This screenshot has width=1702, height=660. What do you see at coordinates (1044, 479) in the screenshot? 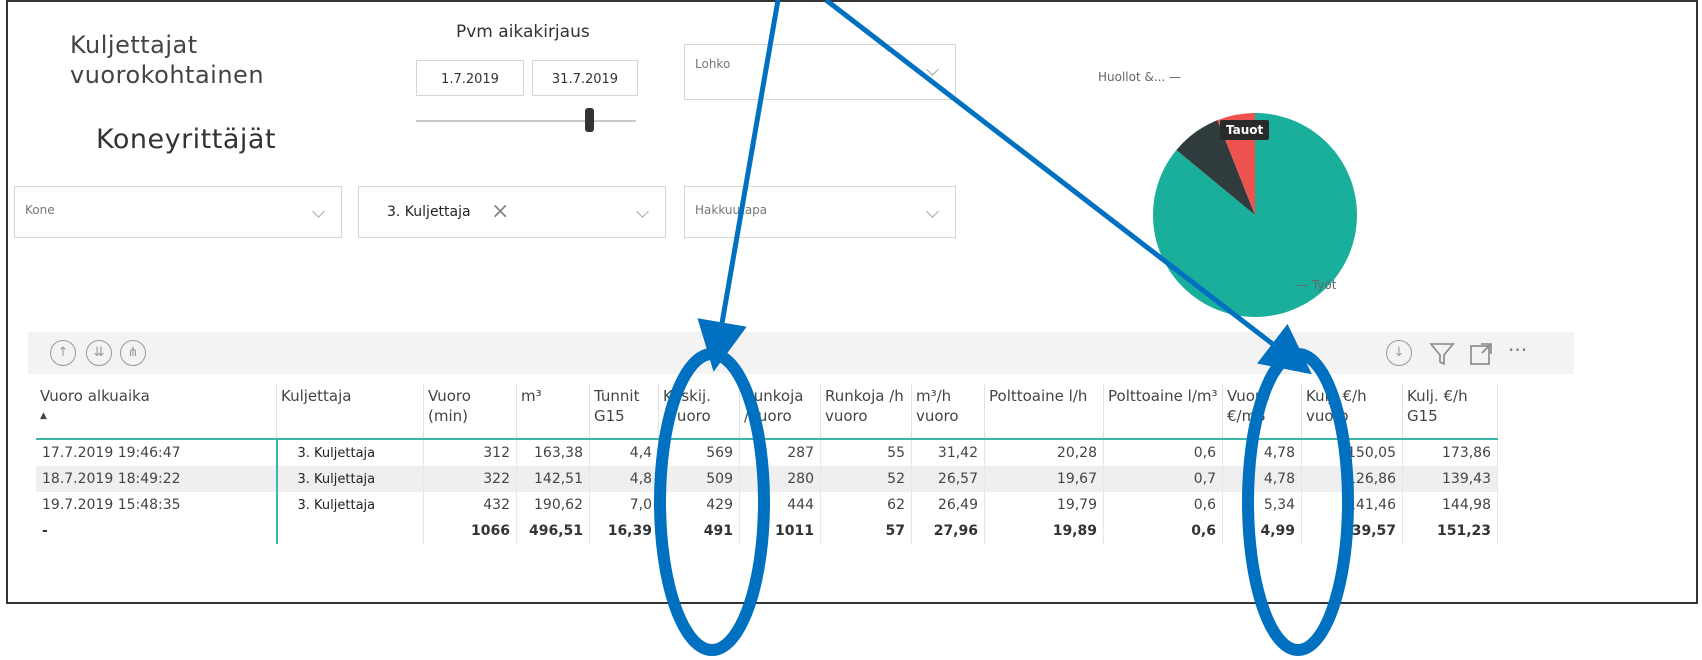
I see `table-cell: 19,67` at bounding box center [1044, 479].